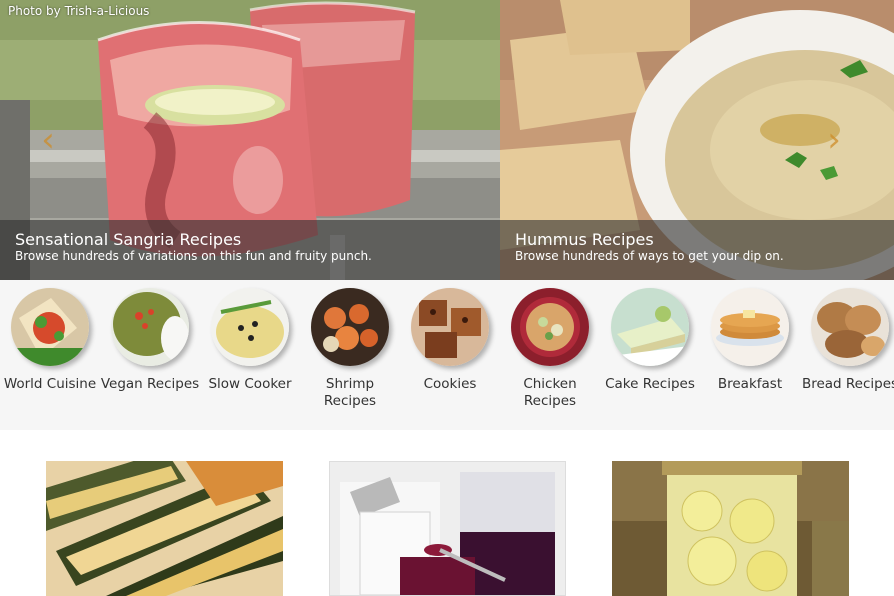 Image resolution: width=894 pixels, height=596 pixels. I want to click on hero-caption-title: Hummus Recipes, so click(584, 239).